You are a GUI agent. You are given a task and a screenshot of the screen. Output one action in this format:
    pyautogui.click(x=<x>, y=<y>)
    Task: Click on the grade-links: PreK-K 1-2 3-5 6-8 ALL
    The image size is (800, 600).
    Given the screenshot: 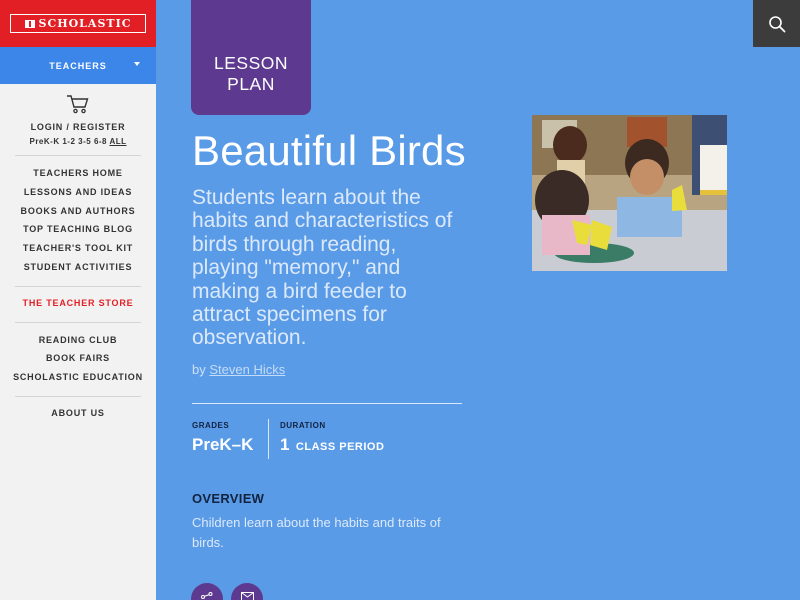 What is the action you would take?
    pyautogui.click(x=78, y=141)
    